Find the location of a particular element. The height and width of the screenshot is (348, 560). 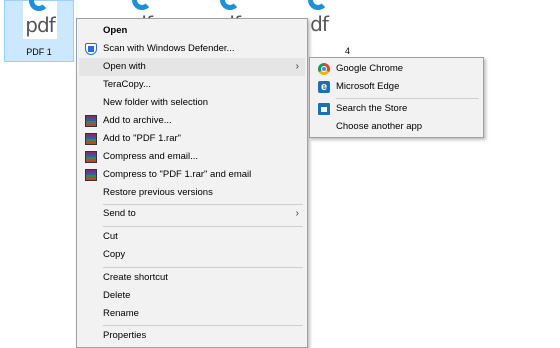

menu-item-new-folder-with-selection: New folder with selection is located at coordinates (192, 103).